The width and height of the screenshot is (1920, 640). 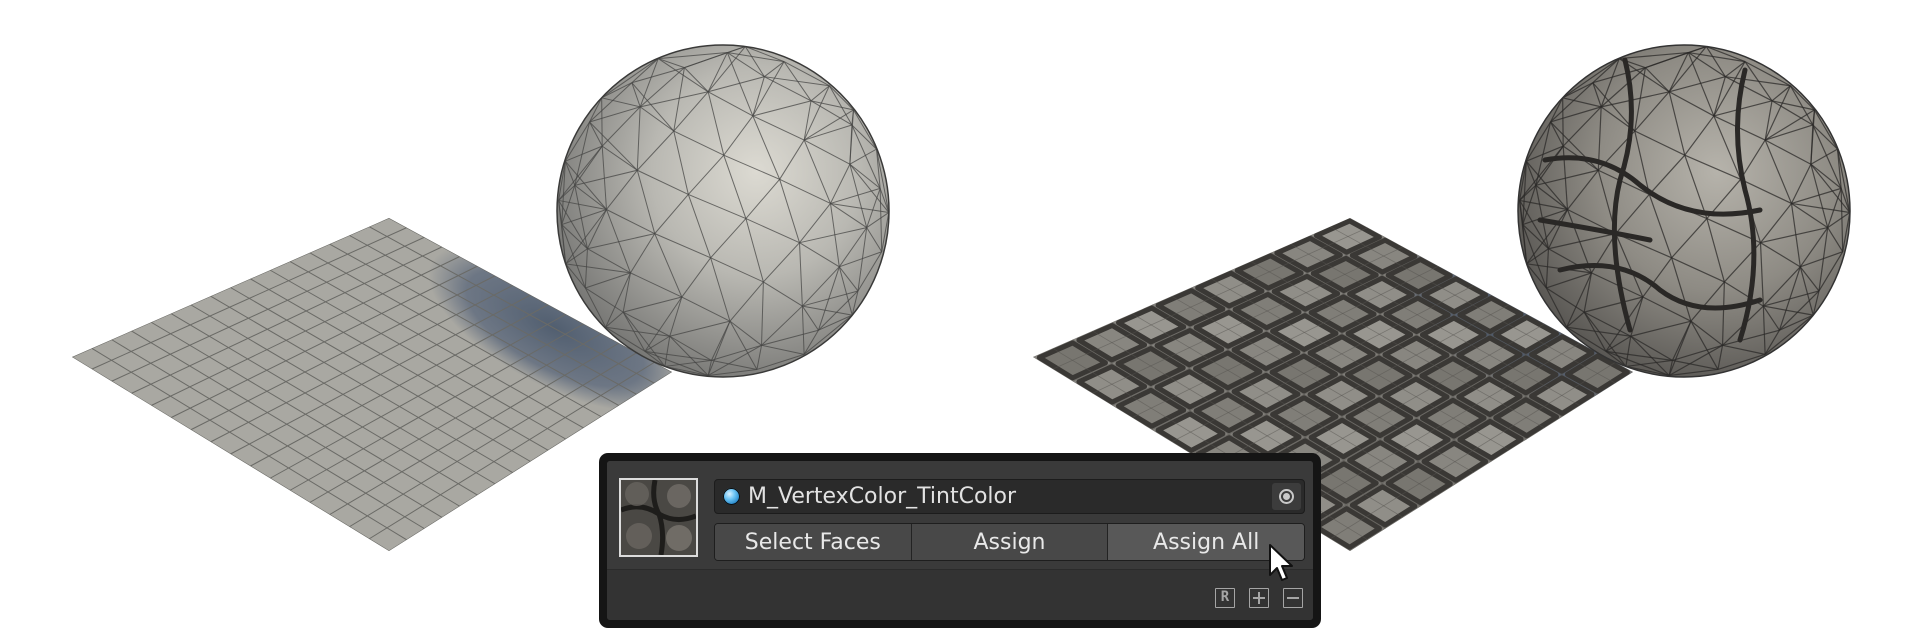 I want to click on object-picker-button, so click(x=1286, y=496).